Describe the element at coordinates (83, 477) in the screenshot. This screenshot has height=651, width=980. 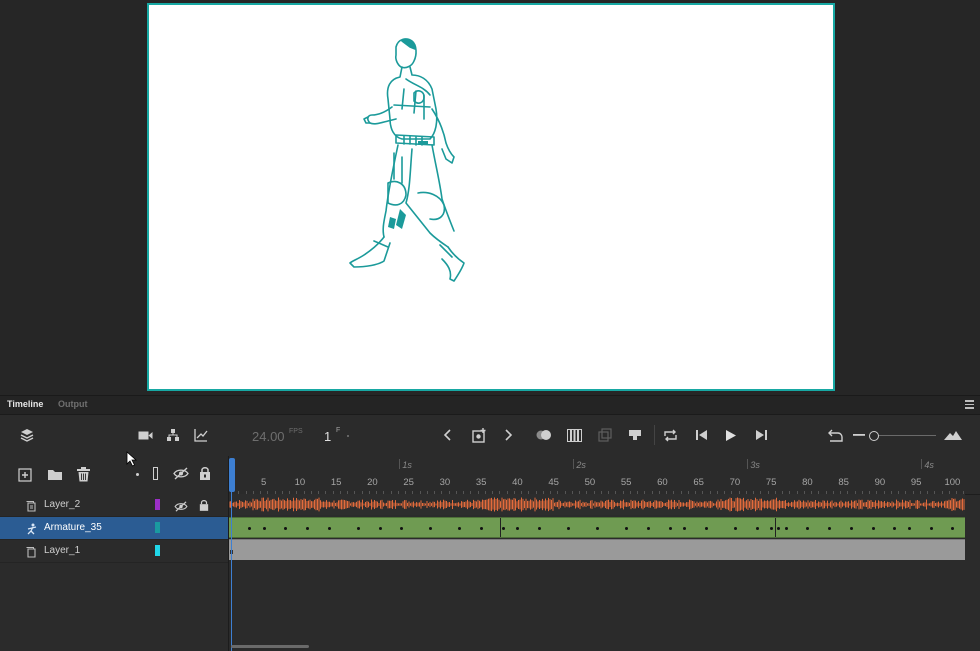
I see `delete-icon` at that location.